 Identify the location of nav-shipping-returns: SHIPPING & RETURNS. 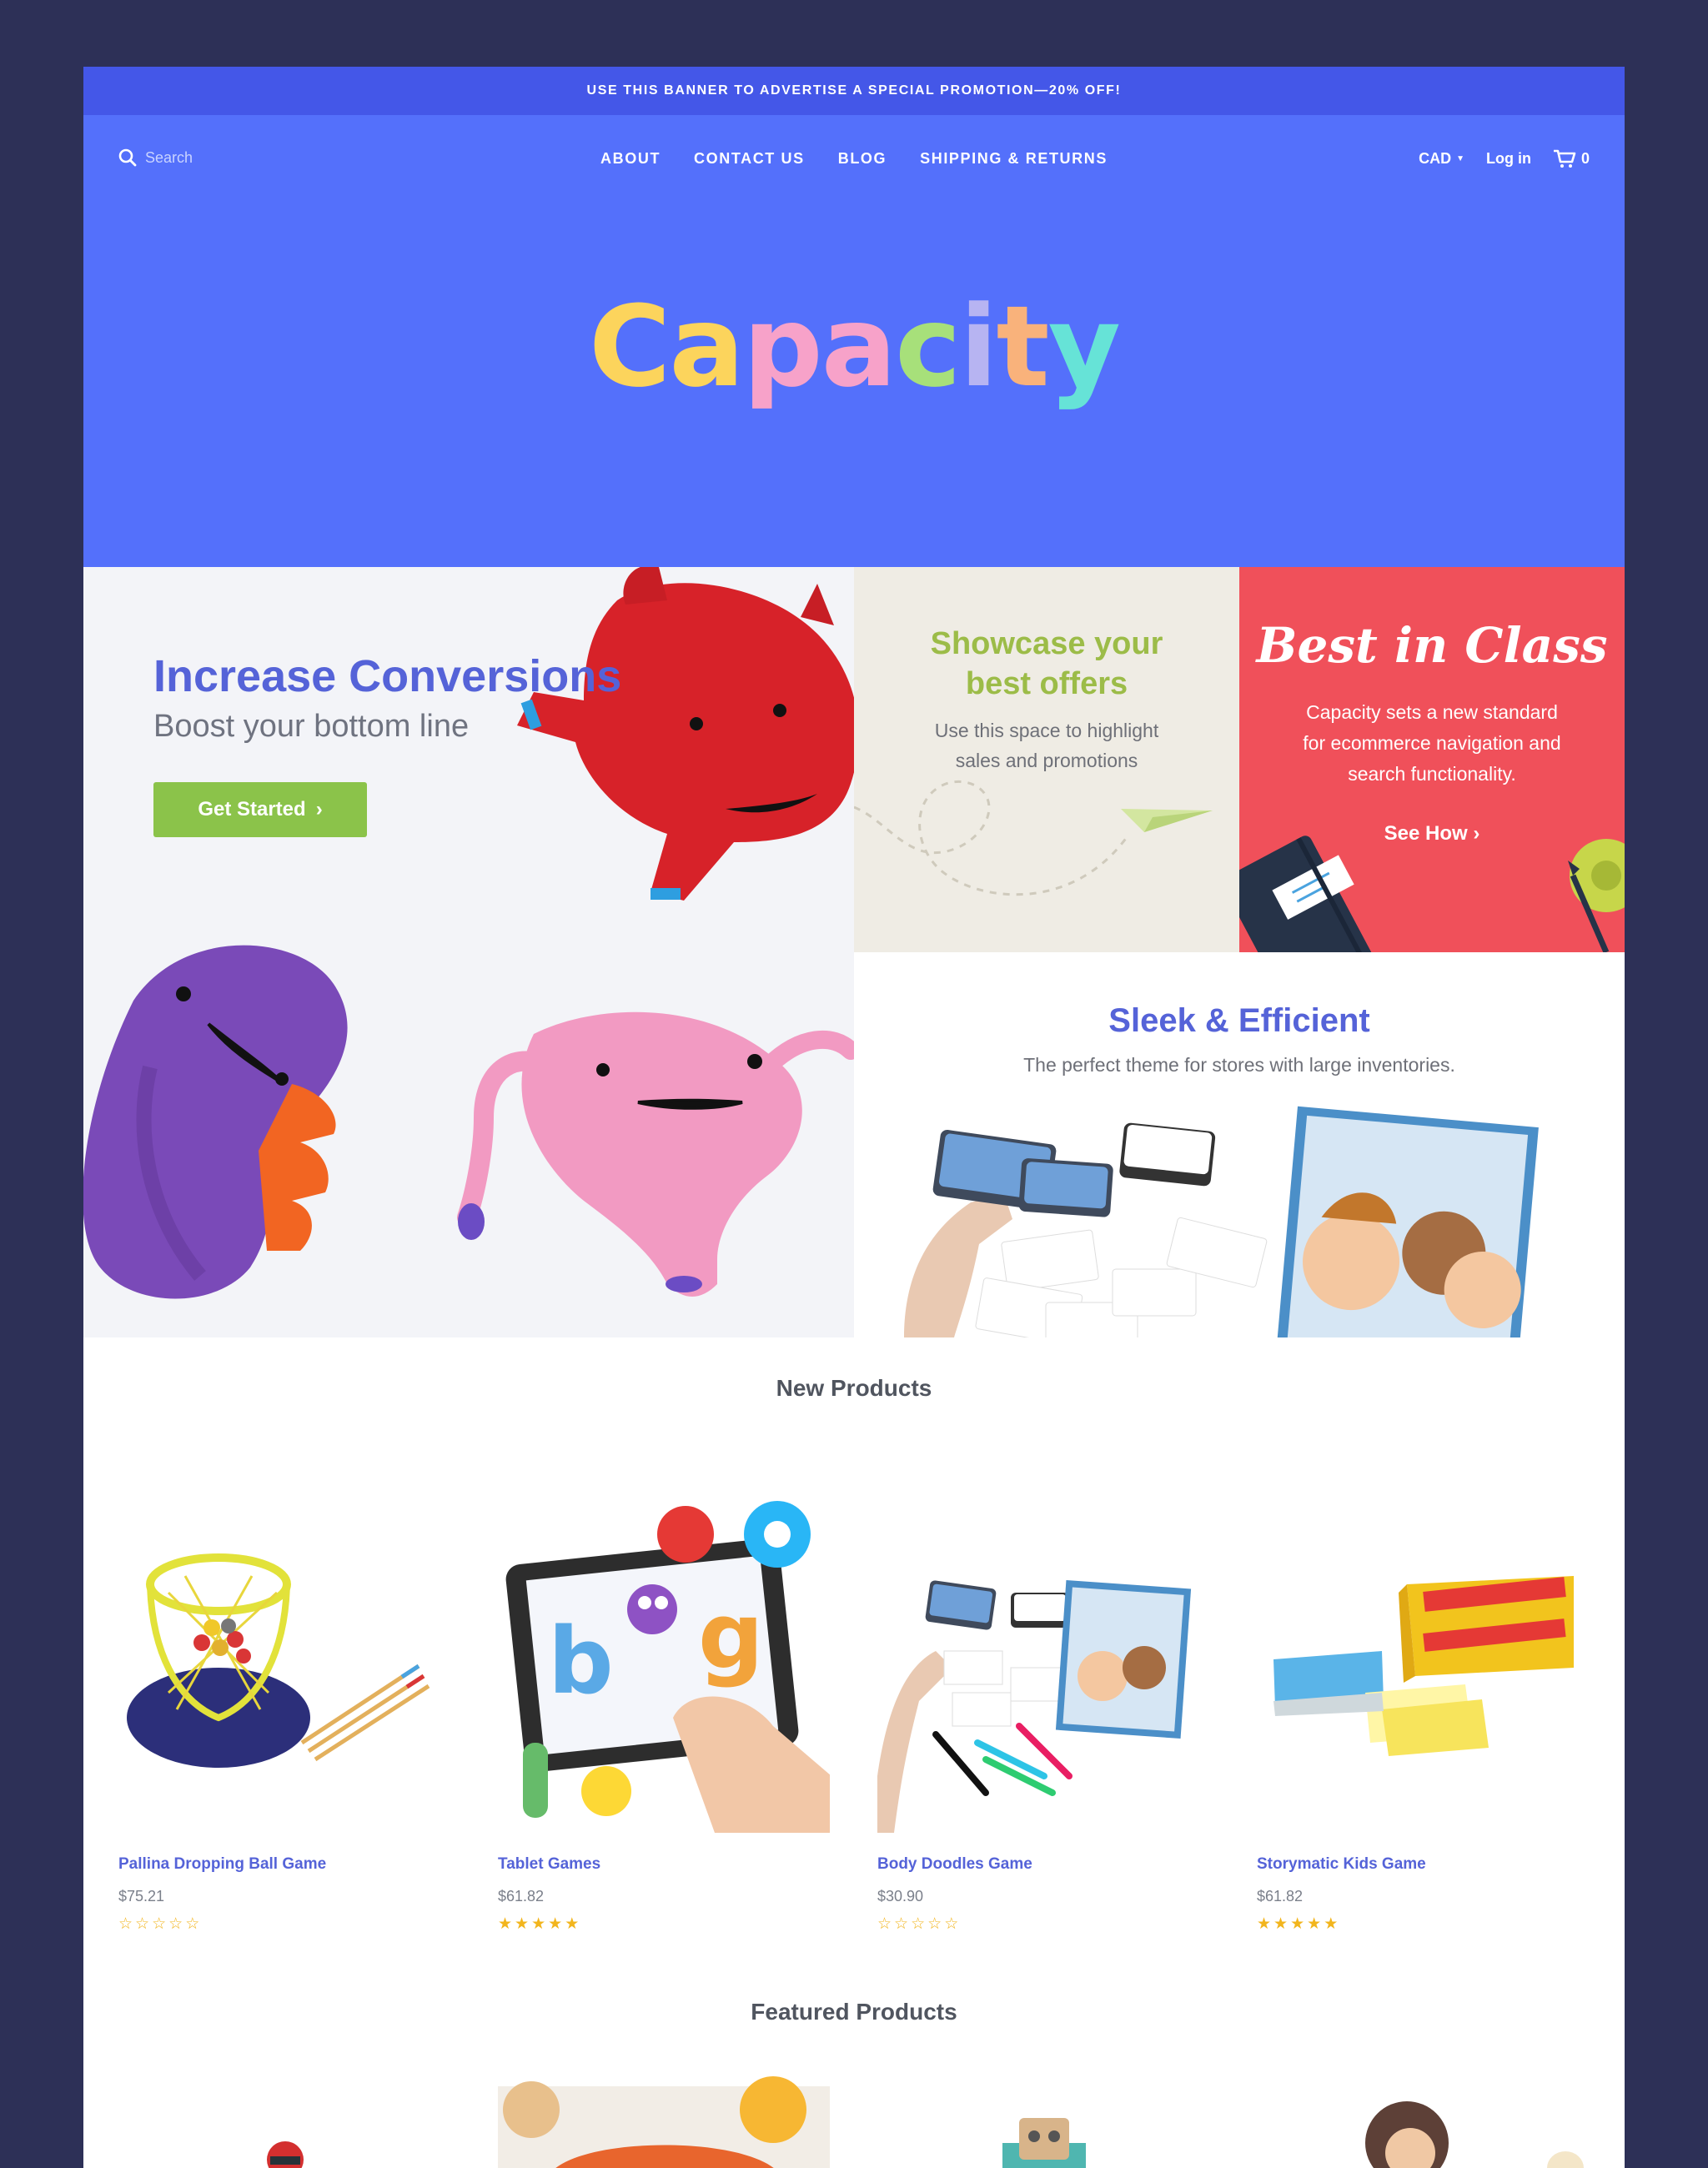
(1014, 159).